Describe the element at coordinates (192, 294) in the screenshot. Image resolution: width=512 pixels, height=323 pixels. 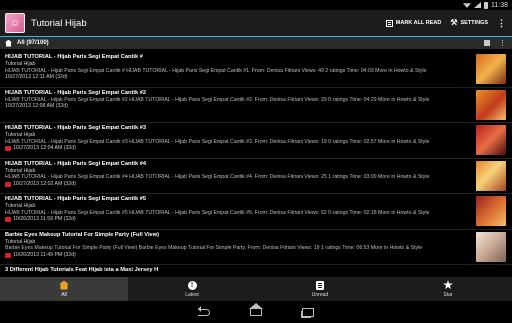
I see `tab-latest-label: Latest` at that location.